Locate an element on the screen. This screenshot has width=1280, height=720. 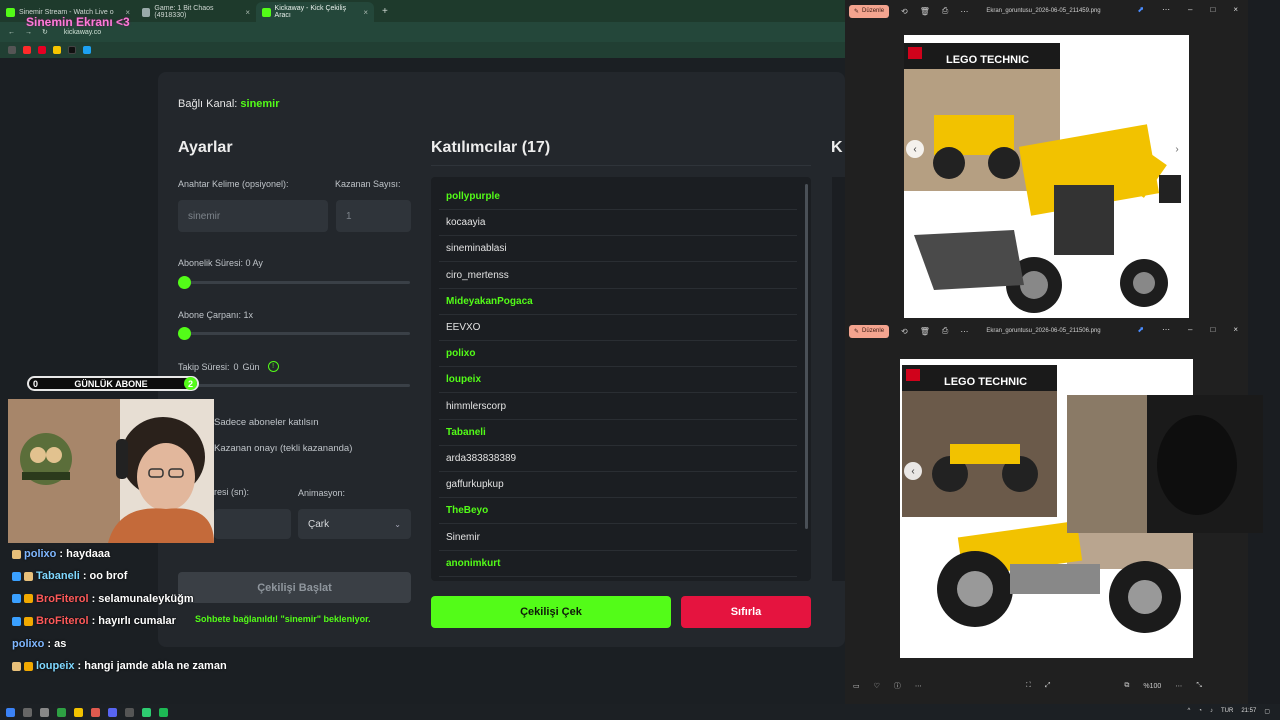
windows-start-icon is located at coordinates (10, 712).